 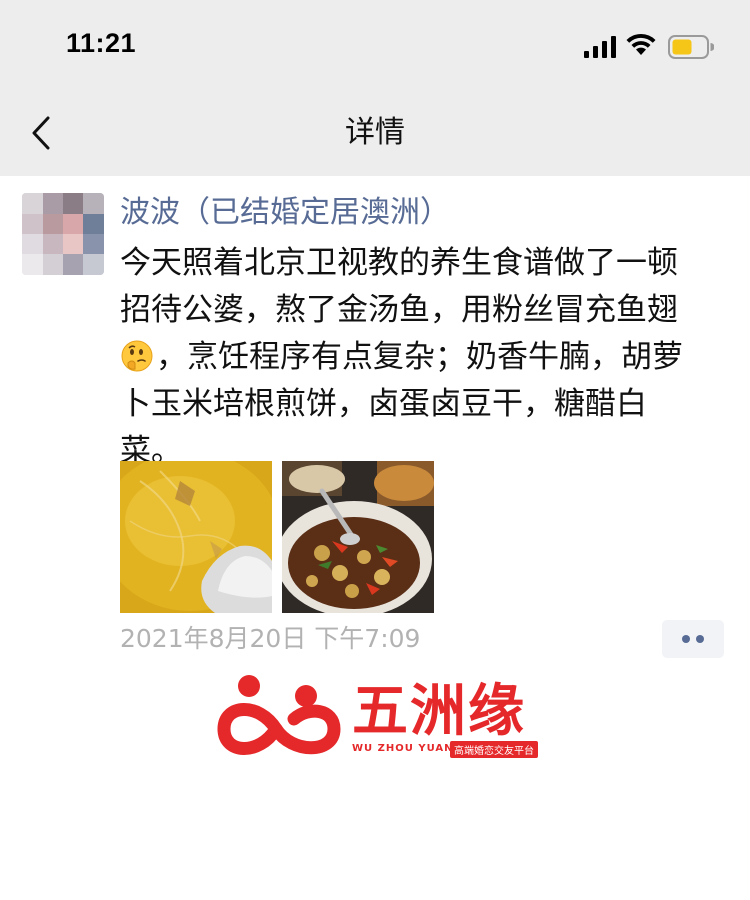 I want to click on thinking-face-emoji, so click(x=137, y=356).